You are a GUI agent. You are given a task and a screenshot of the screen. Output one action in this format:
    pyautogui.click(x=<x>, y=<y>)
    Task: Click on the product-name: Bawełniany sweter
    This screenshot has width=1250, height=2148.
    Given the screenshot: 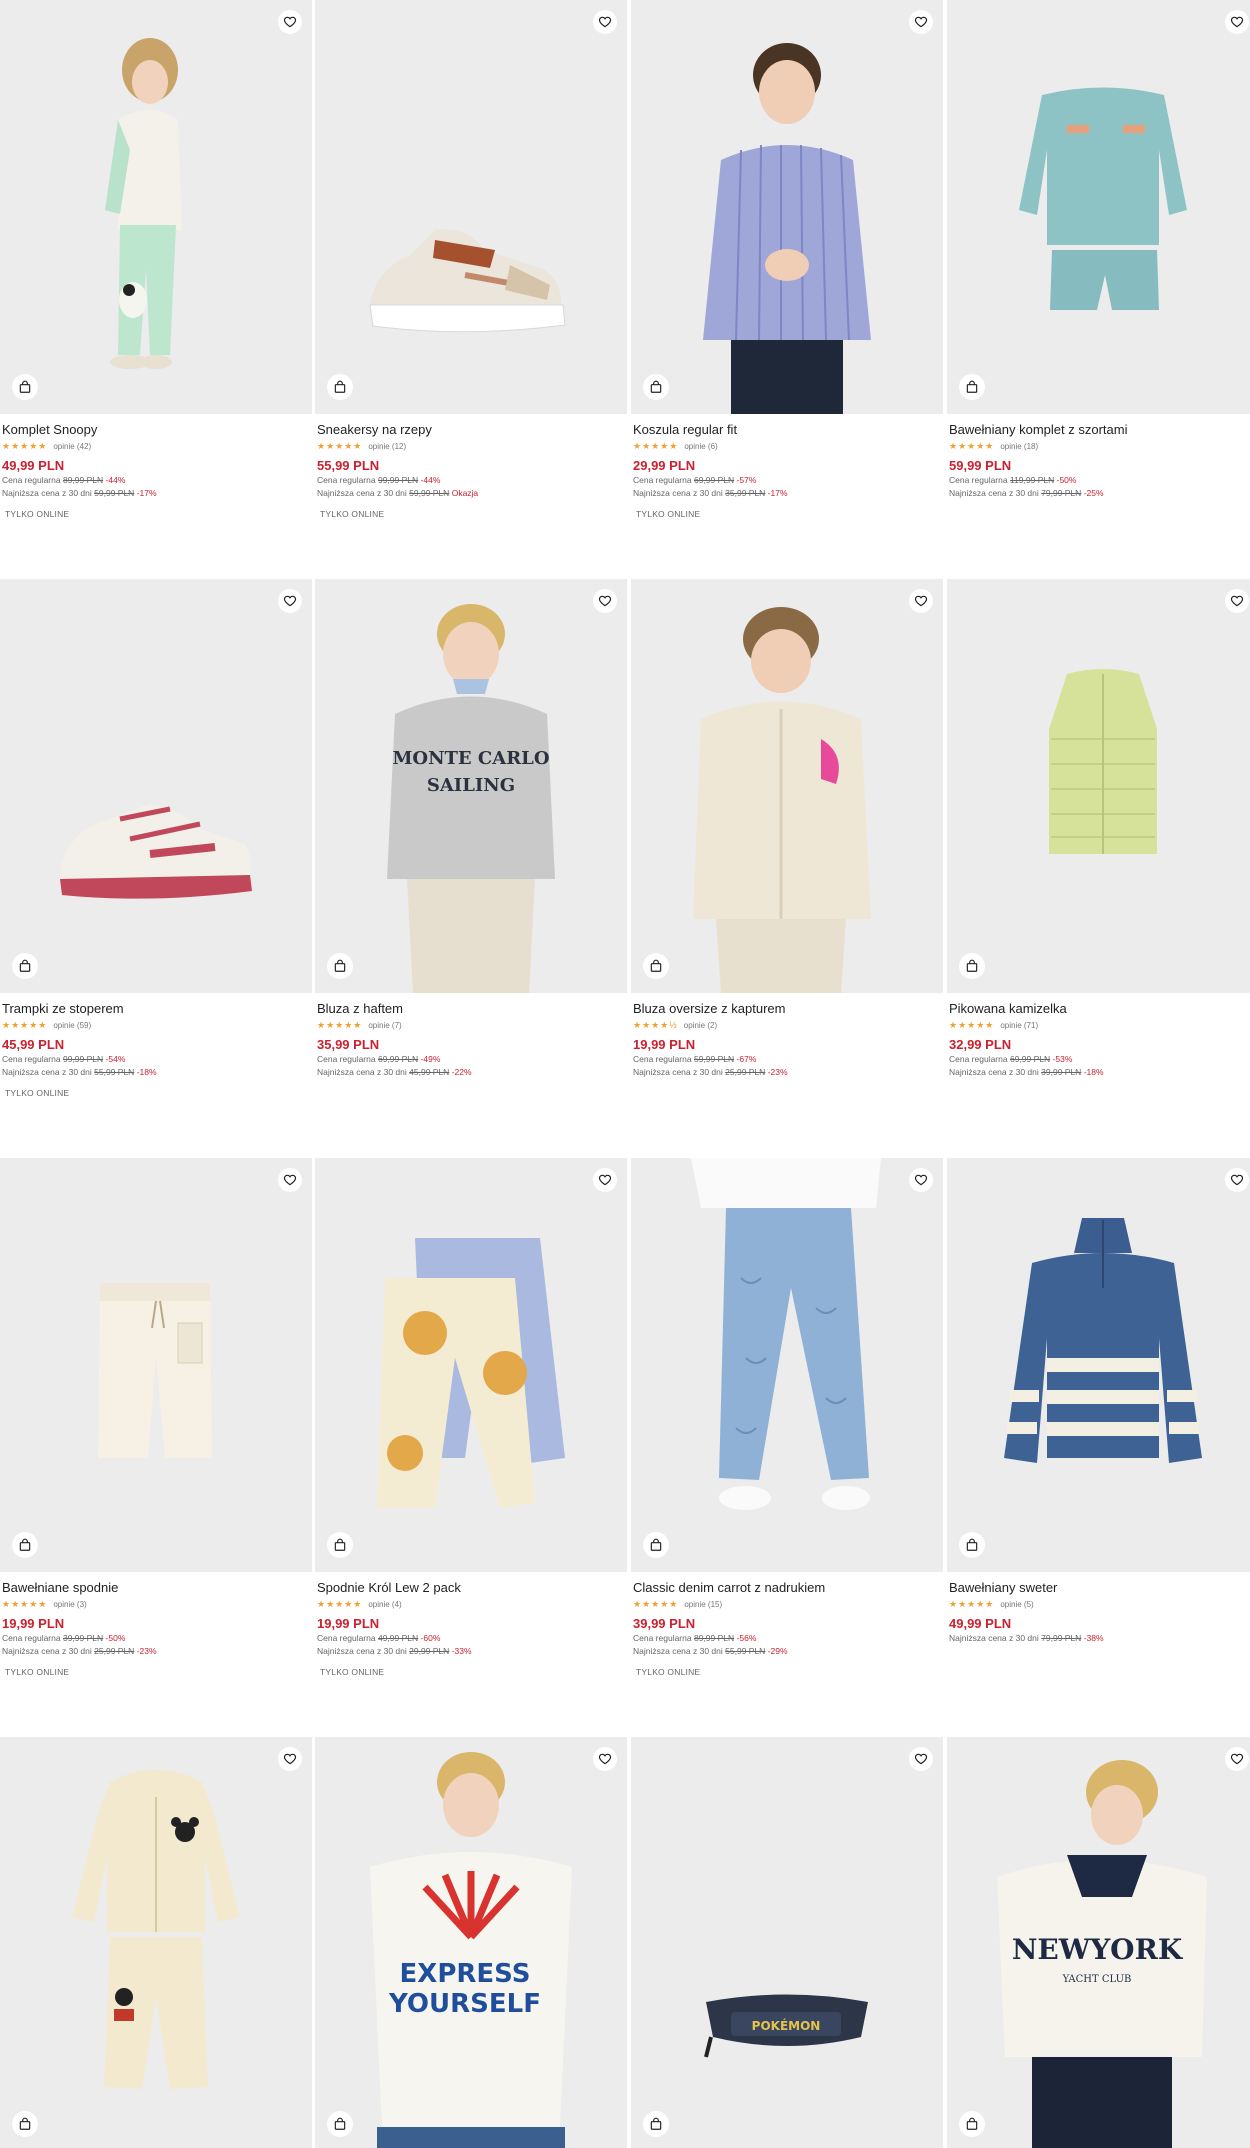 What is the action you would take?
    pyautogui.click(x=1099, y=1588)
    